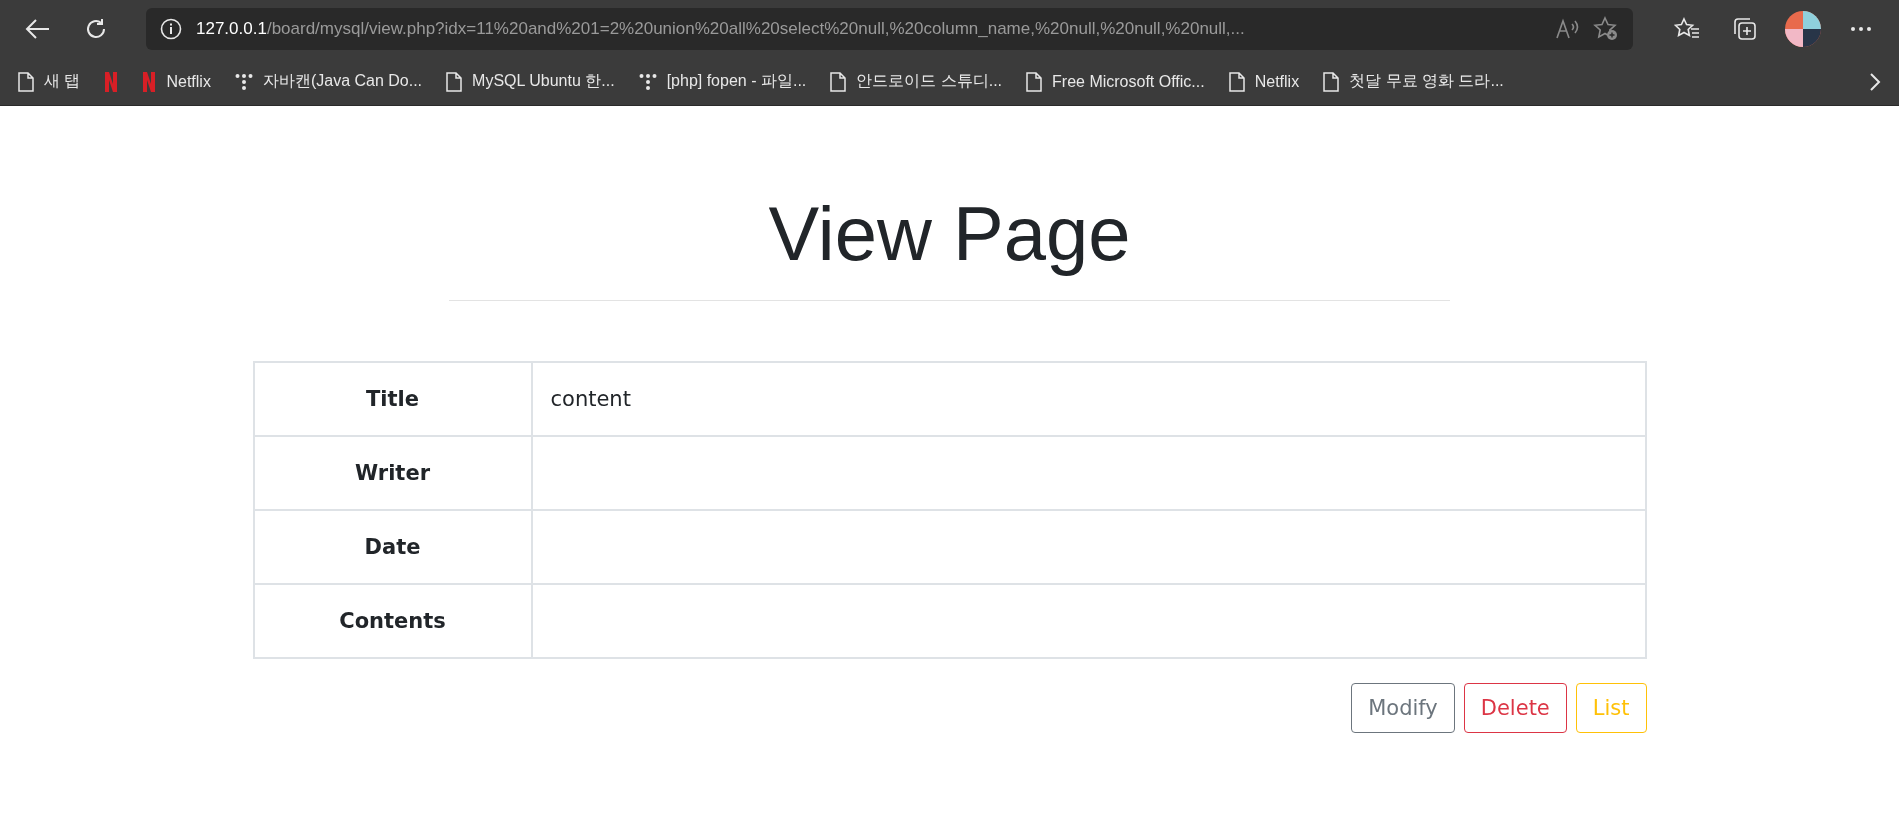 The height and width of the screenshot is (822, 1899). I want to click on star-plus-icon, so click(1606, 29).